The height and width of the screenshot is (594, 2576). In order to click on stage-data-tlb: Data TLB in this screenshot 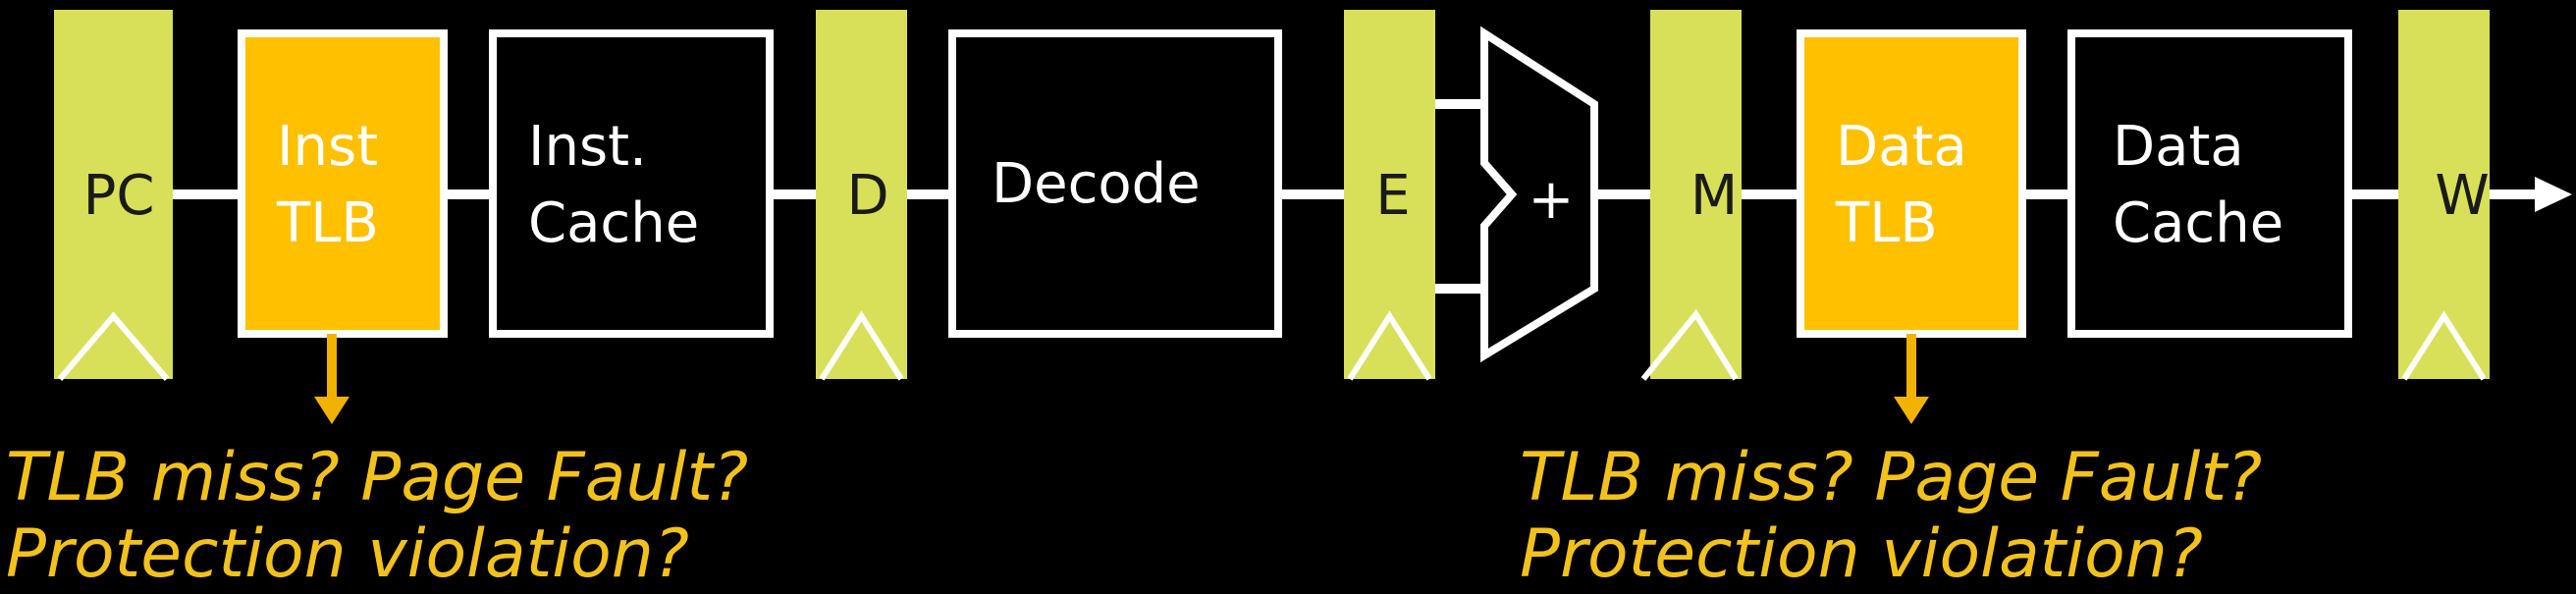, I will do `click(1911, 183)`.